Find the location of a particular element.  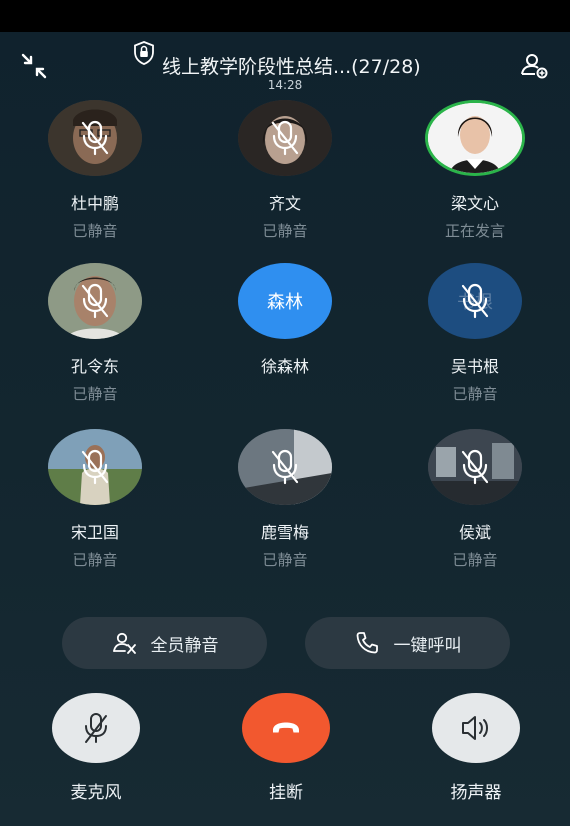

phone-icon is located at coordinates (367, 643).